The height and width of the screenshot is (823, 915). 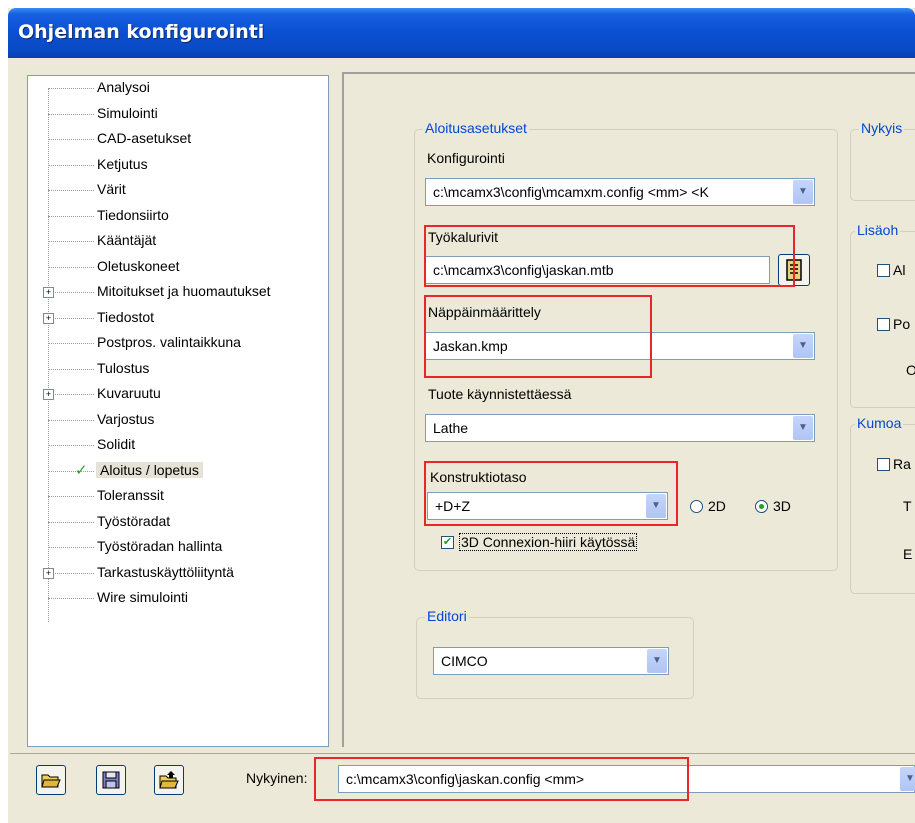 What do you see at coordinates (761, 506) in the screenshot?
I see `radio-3d` at bounding box center [761, 506].